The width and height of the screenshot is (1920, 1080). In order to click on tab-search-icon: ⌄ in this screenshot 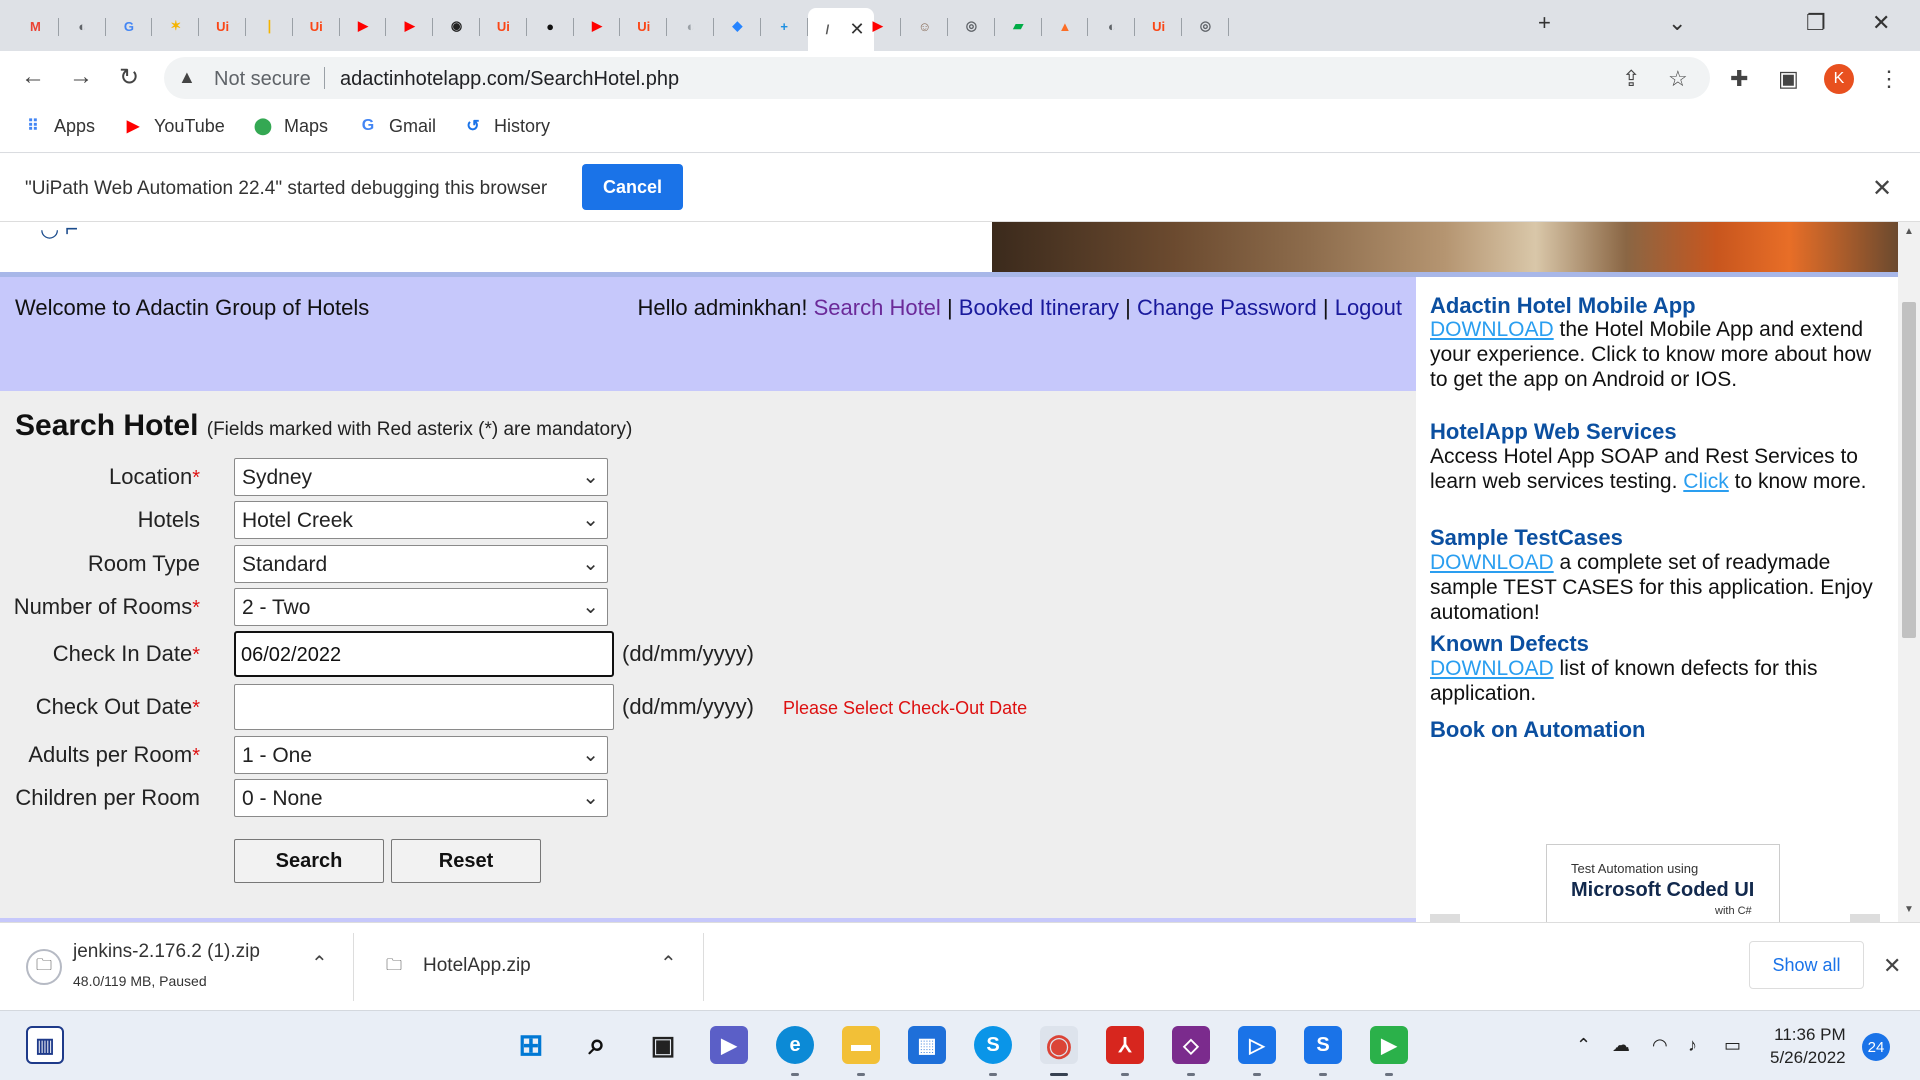, I will do `click(1677, 23)`.